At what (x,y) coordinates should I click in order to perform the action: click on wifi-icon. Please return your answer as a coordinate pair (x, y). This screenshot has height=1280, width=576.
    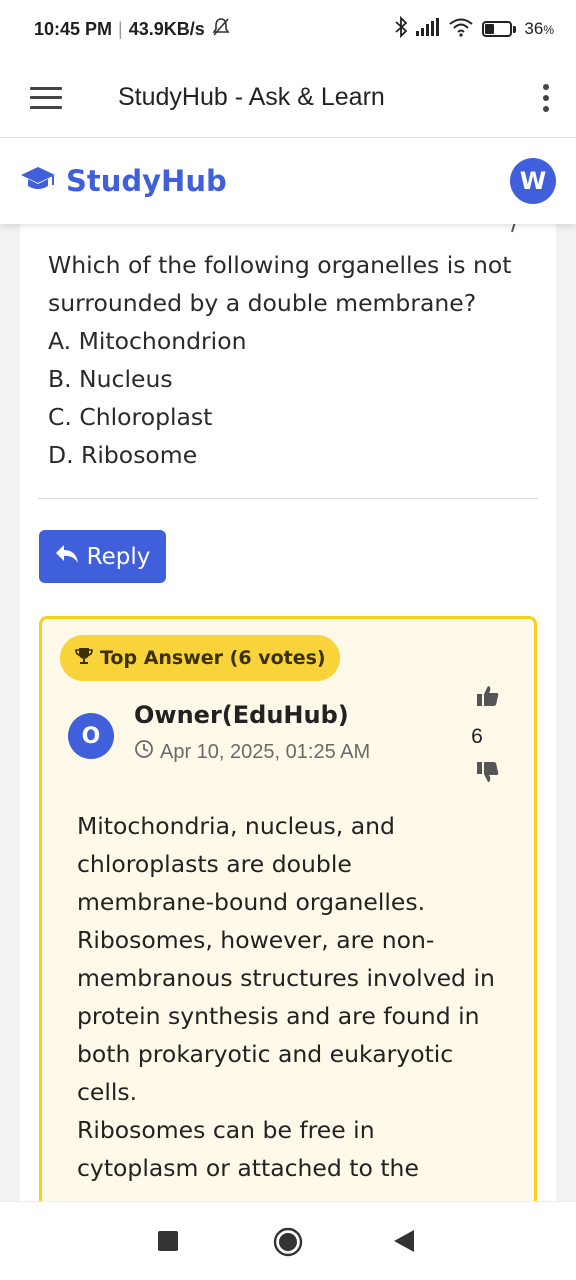
    Looking at the image, I should click on (461, 29).